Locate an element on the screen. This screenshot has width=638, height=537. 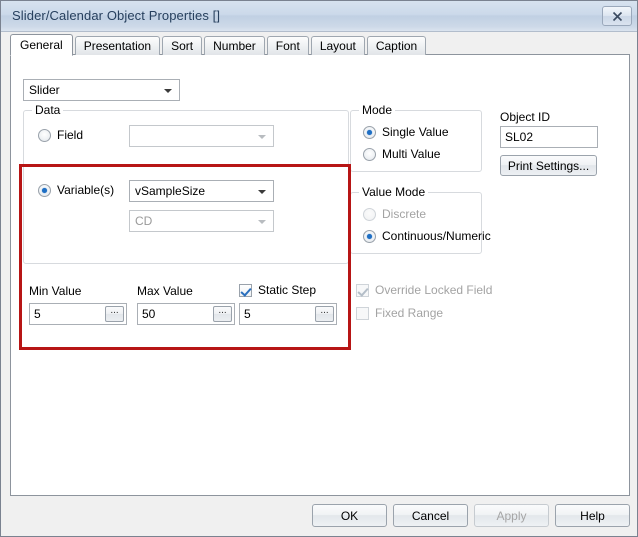
min-value-text: 5 is located at coordinates (37, 314).